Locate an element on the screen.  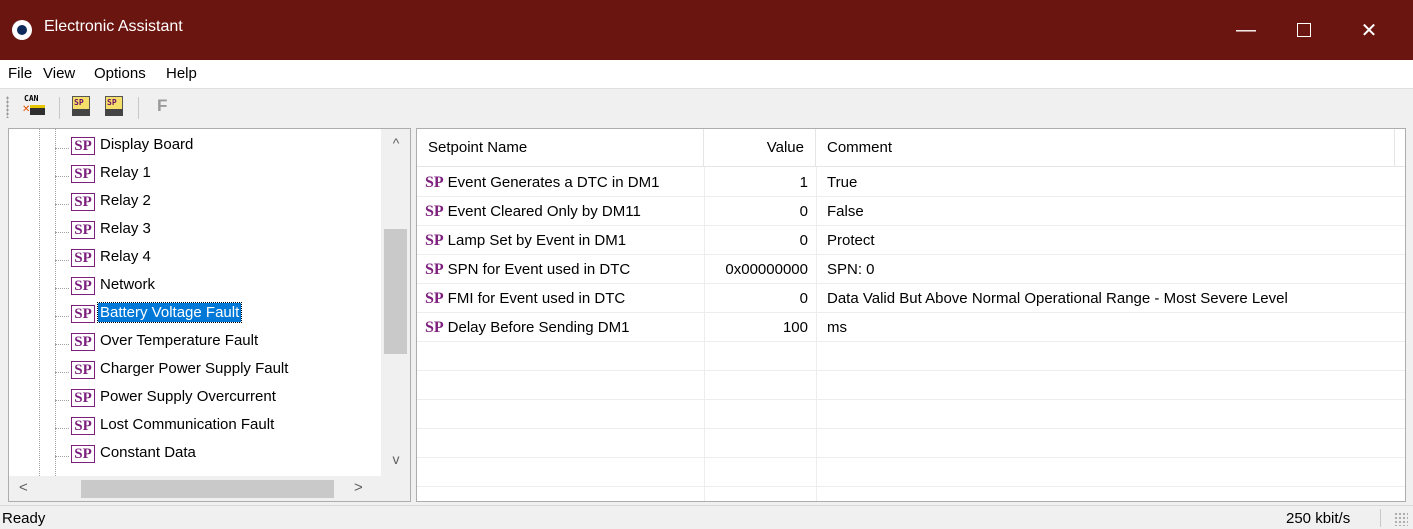
setpoint-comment-cell: ms is located at coordinates (837, 327).